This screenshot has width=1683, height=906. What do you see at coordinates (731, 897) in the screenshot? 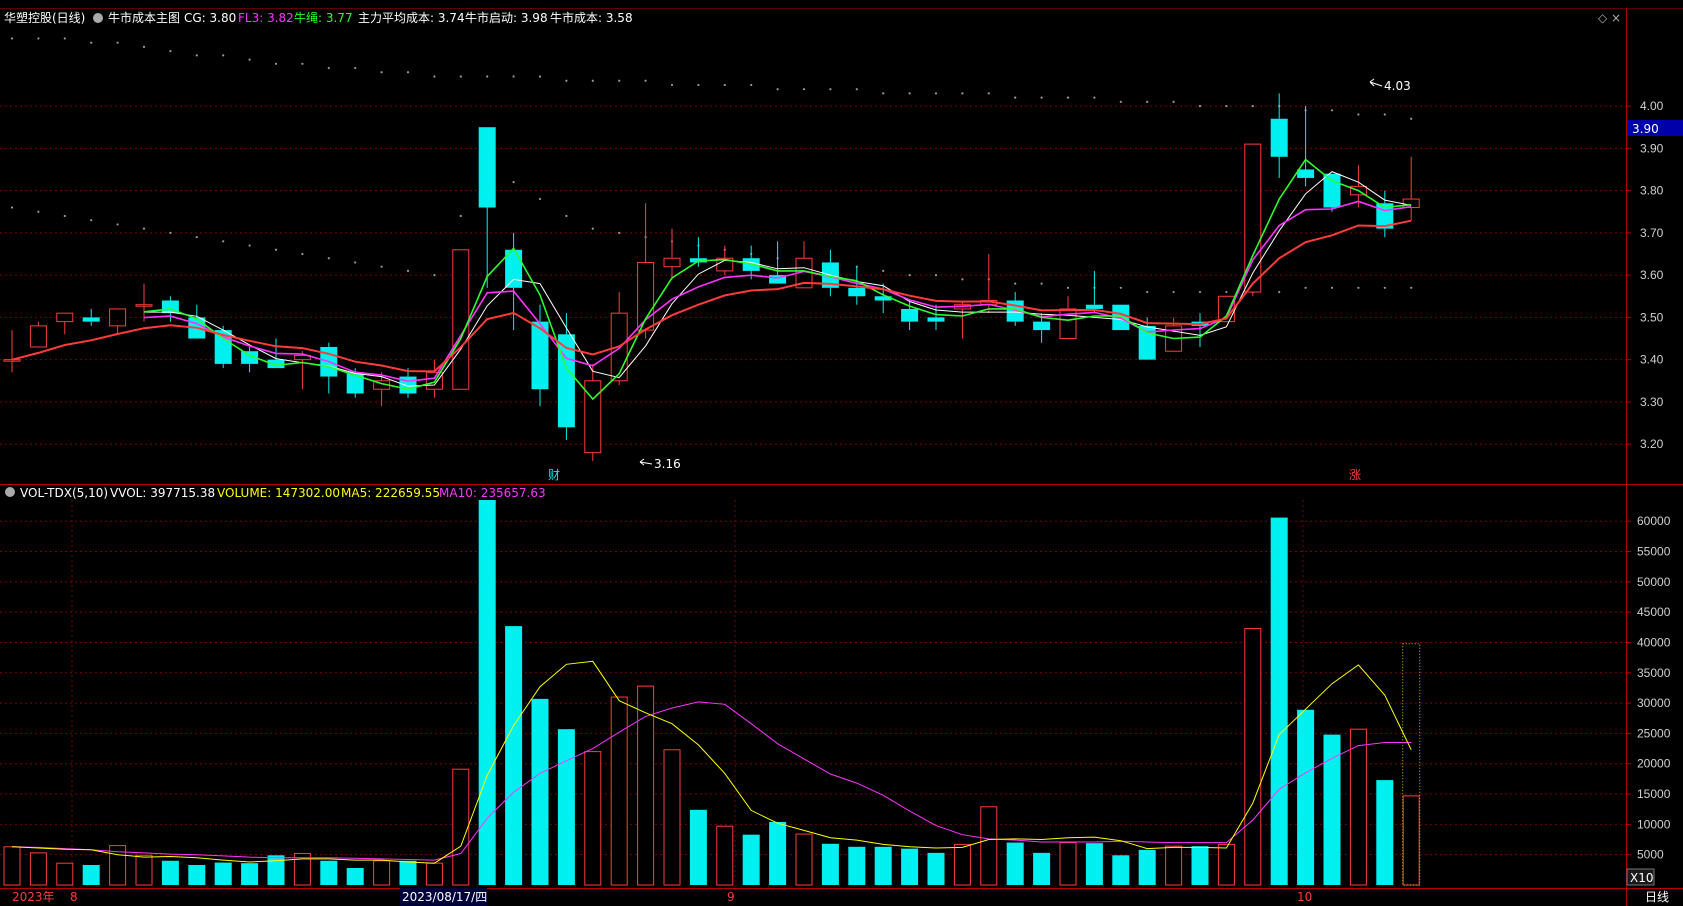
I see `month-9-label: 9` at bounding box center [731, 897].